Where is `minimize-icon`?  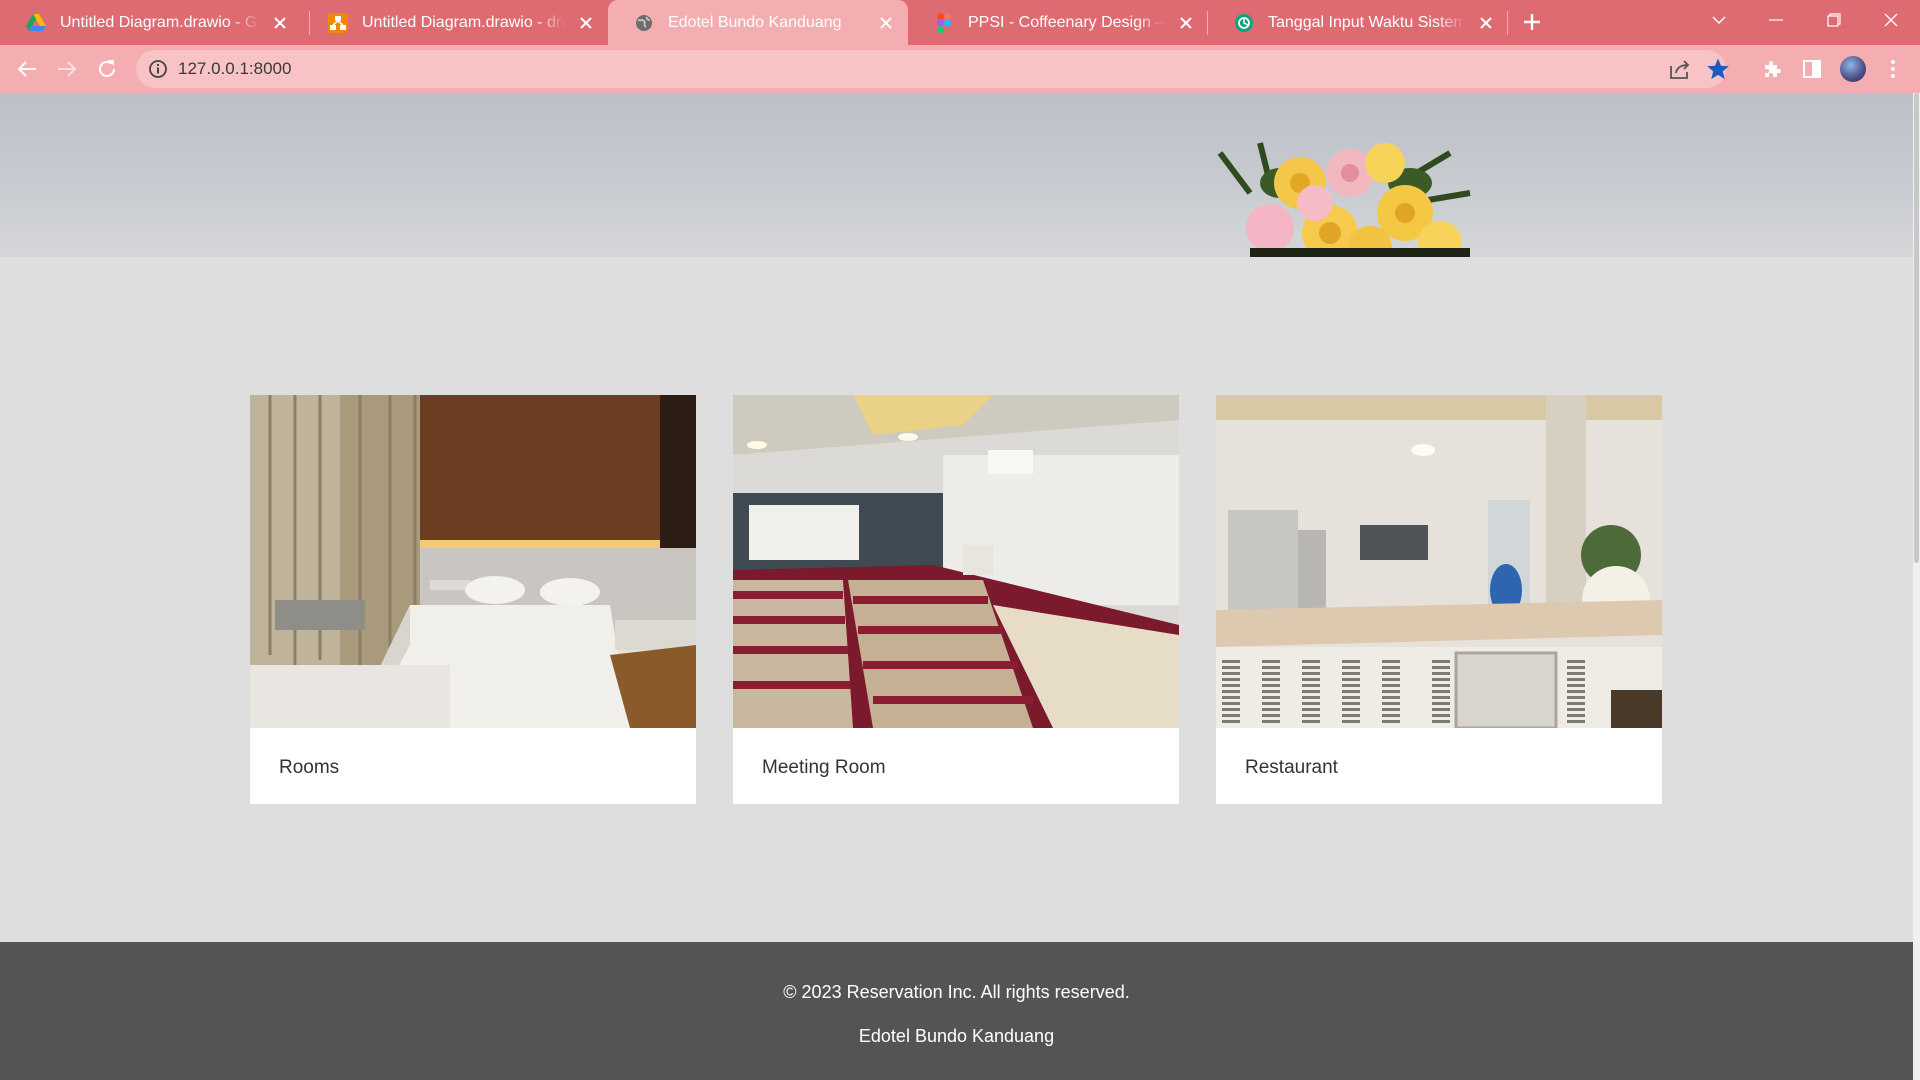
minimize-icon is located at coordinates (1776, 20).